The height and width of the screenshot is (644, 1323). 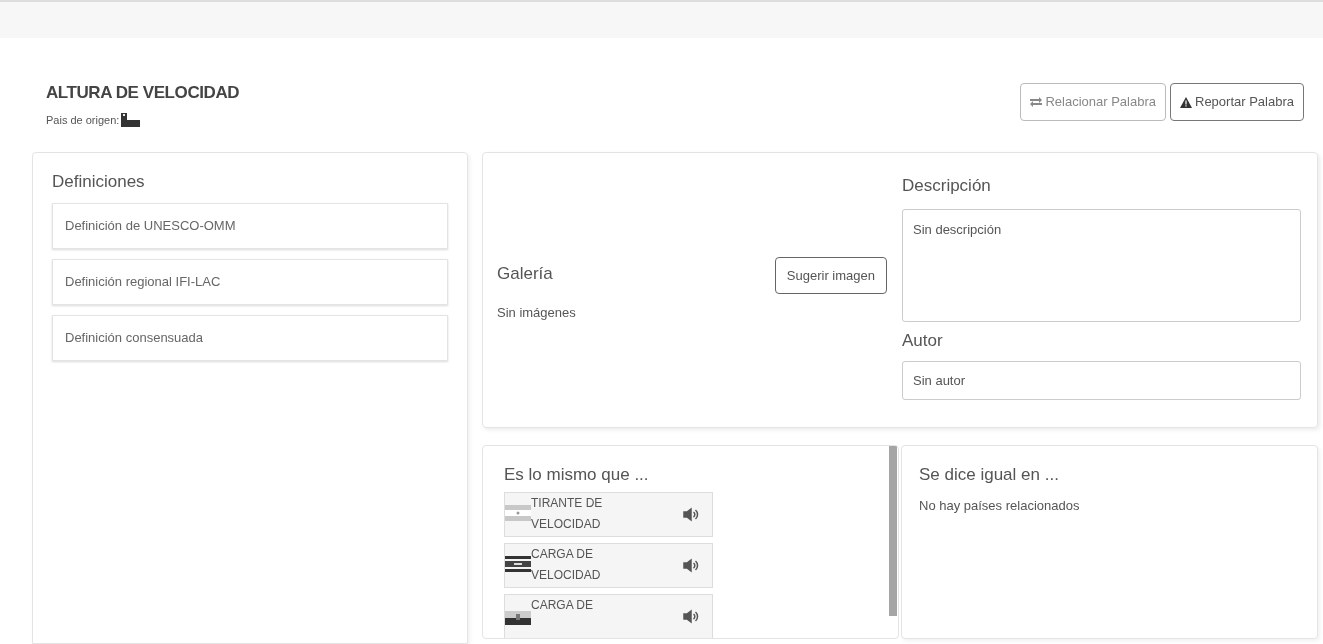 What do you see at coordinates (608, 615) in the screenshot?
I see `synonym-item: CARGA DE` at bounding box center [608, 615].